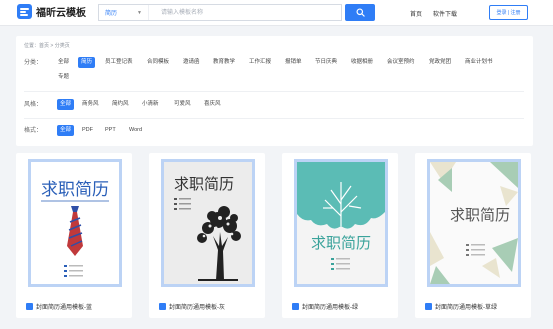 The width and height of the screenshot is (553, 329). I want to click on logo-icon, so click(24, 11).